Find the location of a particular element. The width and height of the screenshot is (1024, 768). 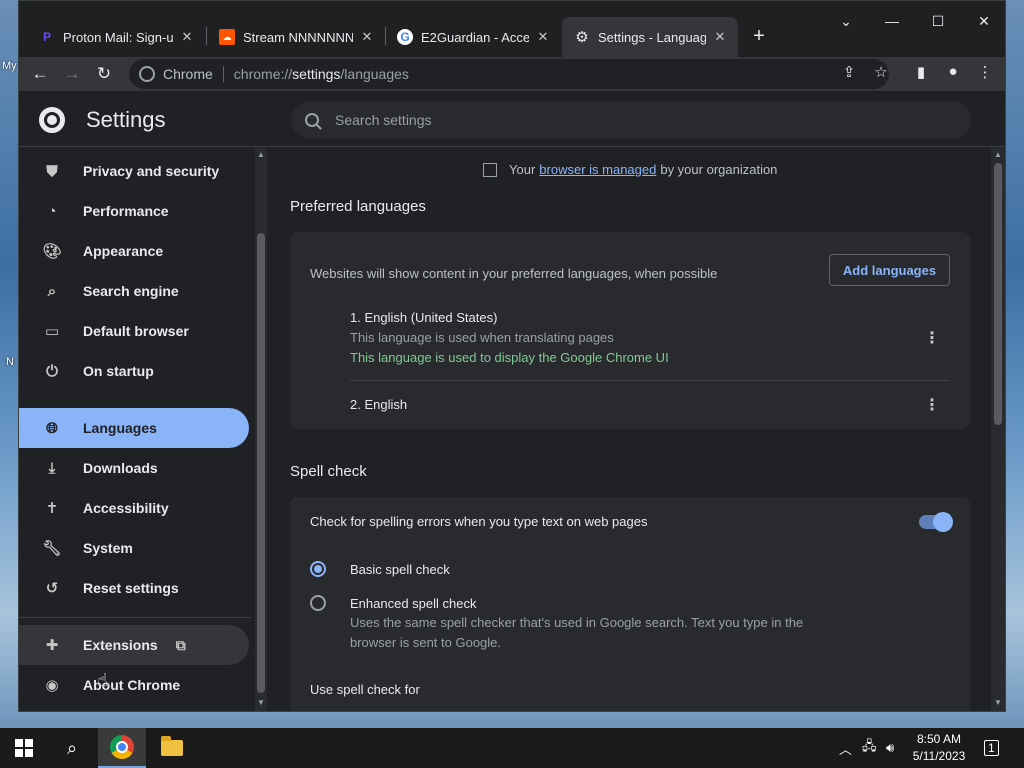

folder-icon is located at coordinates (172, 746).